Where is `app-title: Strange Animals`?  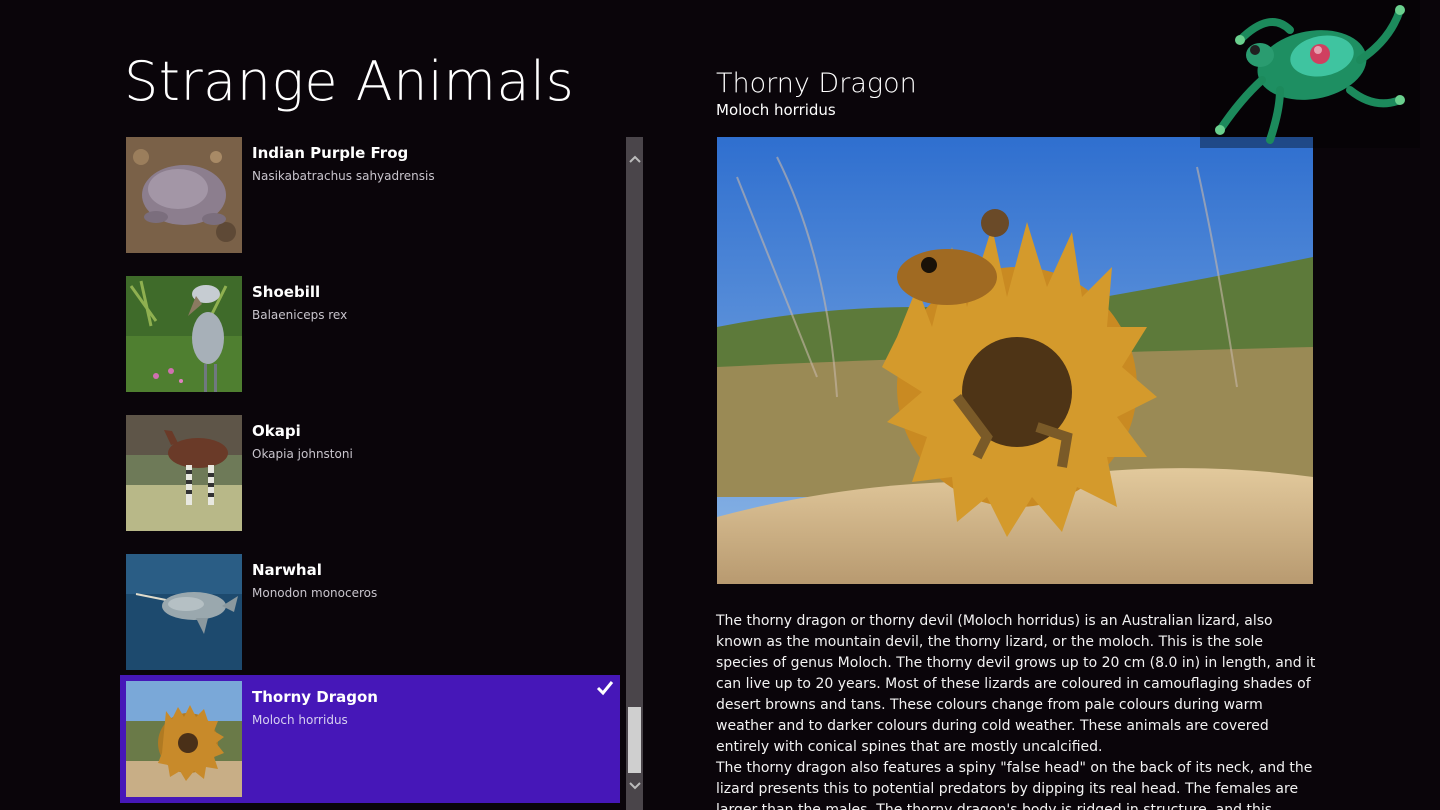
app-title: Strange Animals is located at coordinates (349, 81).